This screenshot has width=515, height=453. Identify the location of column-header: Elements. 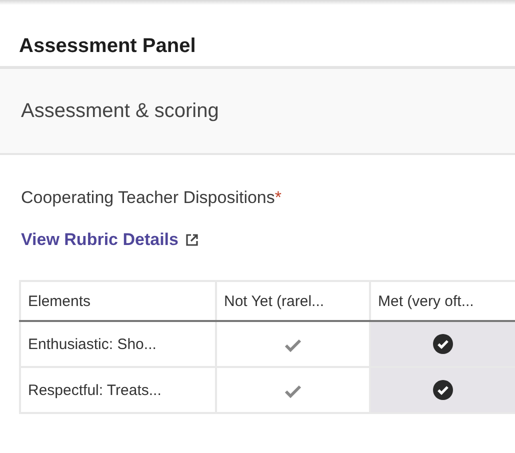
(118, 301).